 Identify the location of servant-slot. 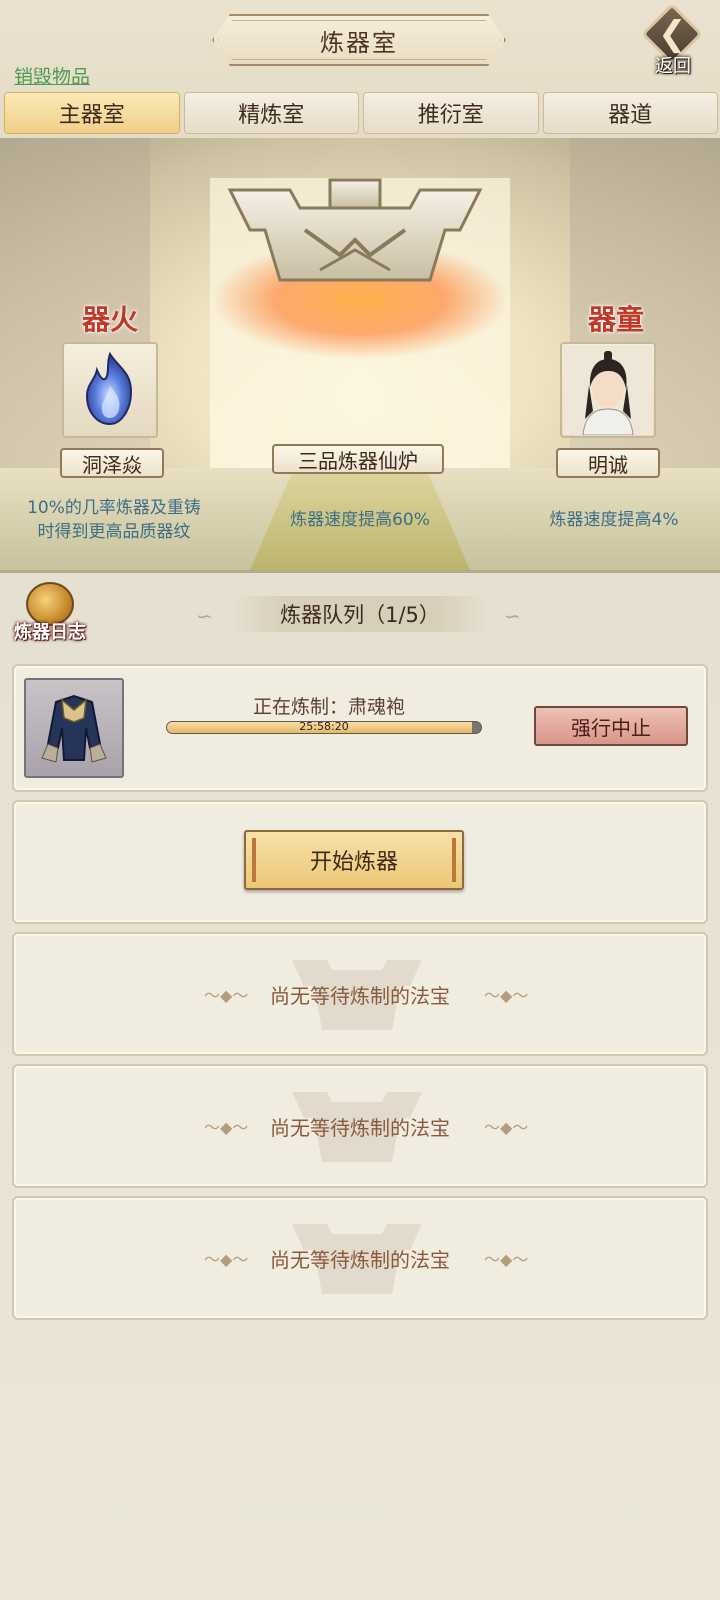
(608, 390).